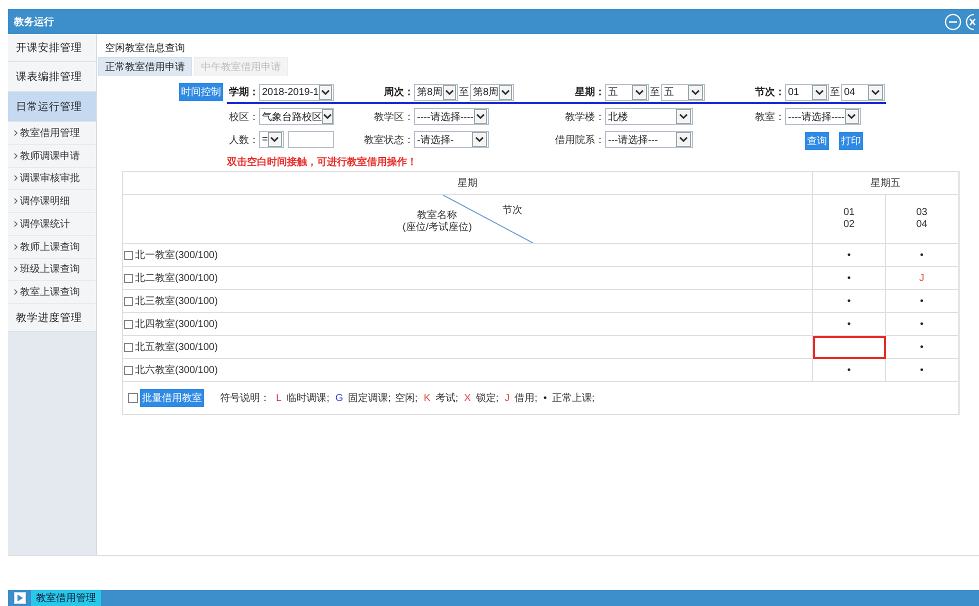 The height and width of the screenshot is (606, 979). What do you see at coordinates (244, 92) in the screenshot?
I see `field-label: 学期：` at bounding box center [244, 92].